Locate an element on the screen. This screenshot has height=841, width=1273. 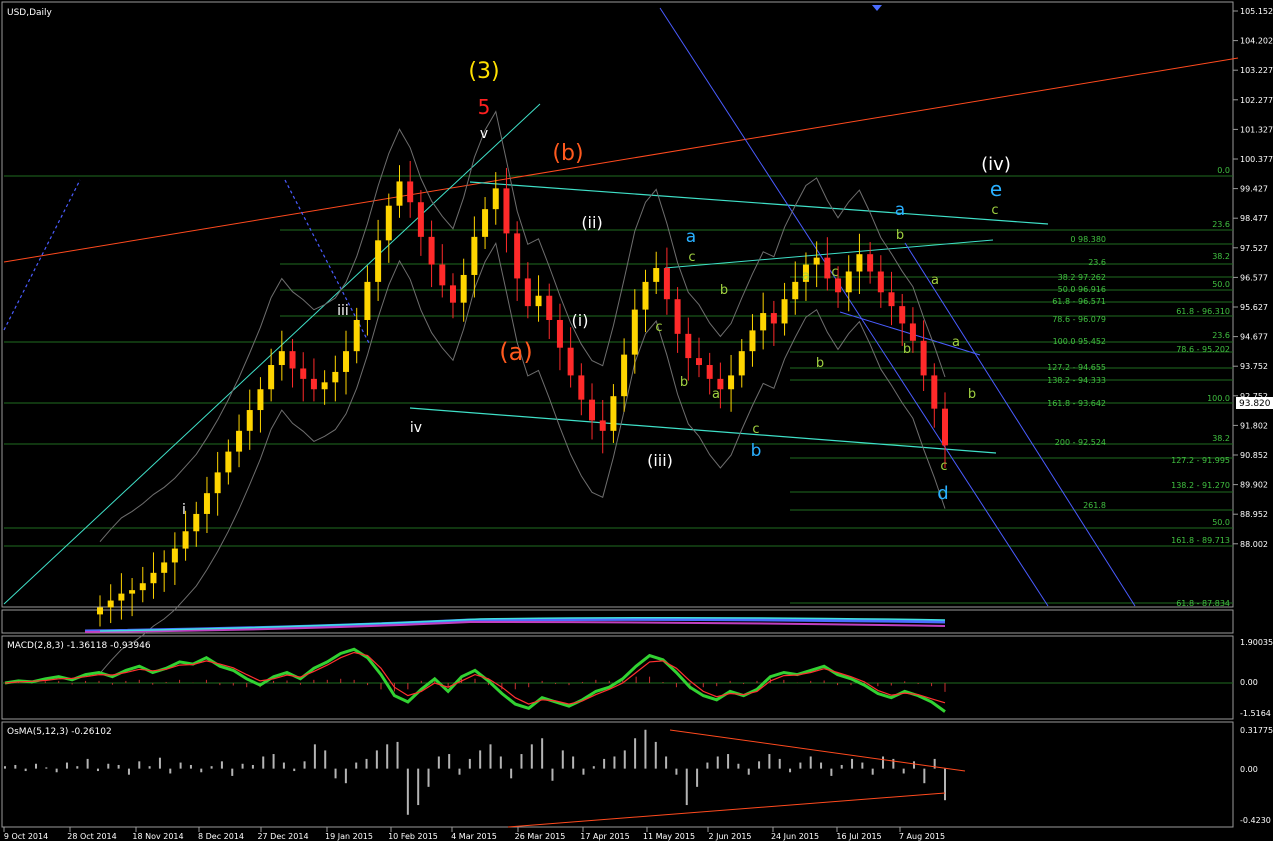
wave-label: (a) is located at coordinates (515, 352).